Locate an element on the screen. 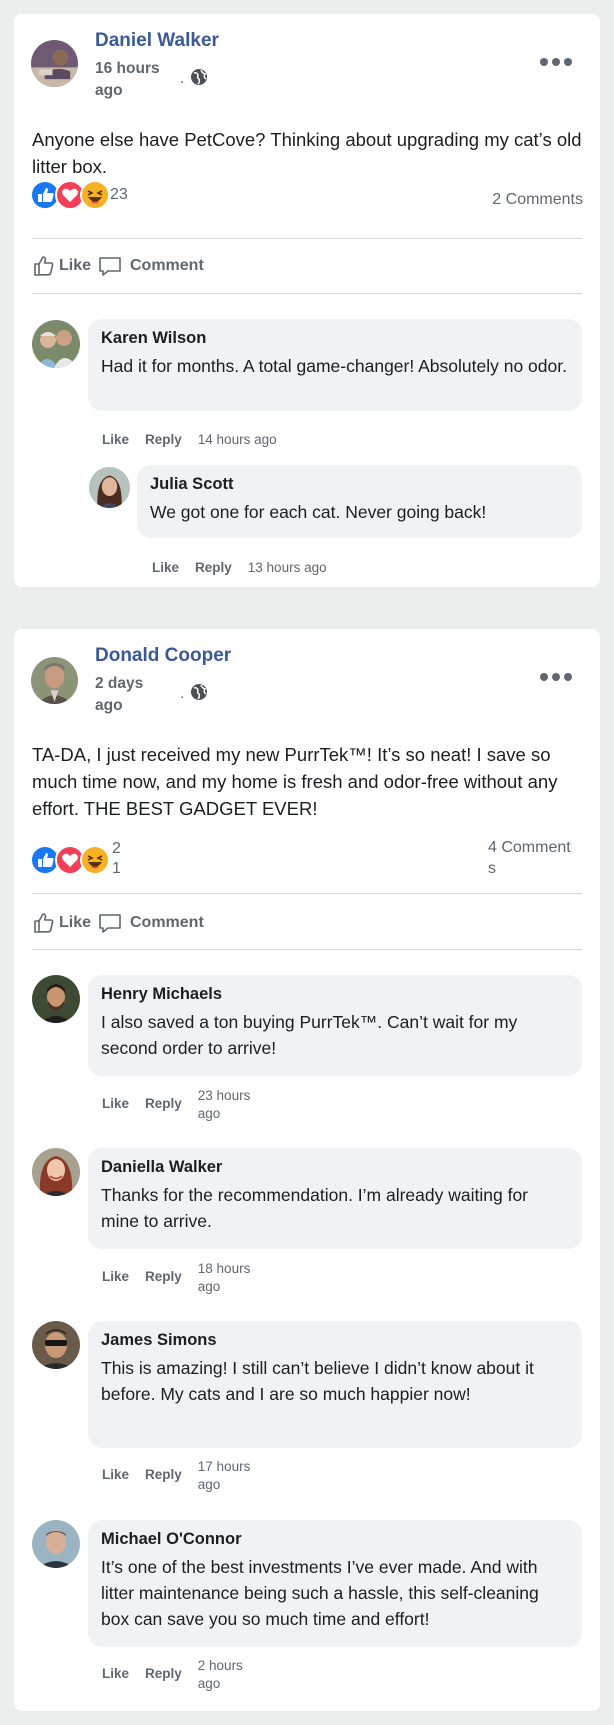 Image resolution: width=614 pixels, height=1725 pixels. post-timestamp: 2 days ago is located at coordinates (135, 695).